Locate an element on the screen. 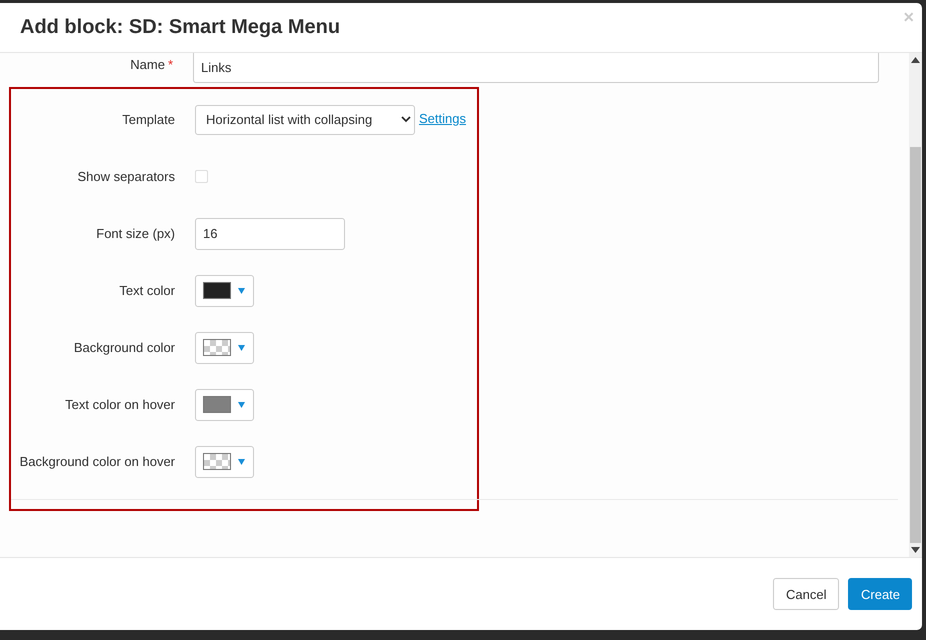 This screenshot has width=926, height=640. create-button: Create is located at coordinates (880, 594).